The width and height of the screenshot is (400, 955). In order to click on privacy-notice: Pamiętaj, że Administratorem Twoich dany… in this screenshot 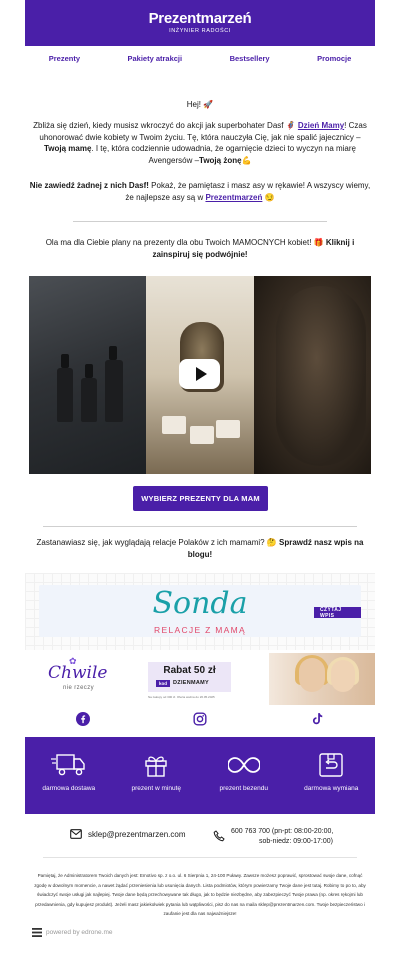, I will do `click(200, 895)`.